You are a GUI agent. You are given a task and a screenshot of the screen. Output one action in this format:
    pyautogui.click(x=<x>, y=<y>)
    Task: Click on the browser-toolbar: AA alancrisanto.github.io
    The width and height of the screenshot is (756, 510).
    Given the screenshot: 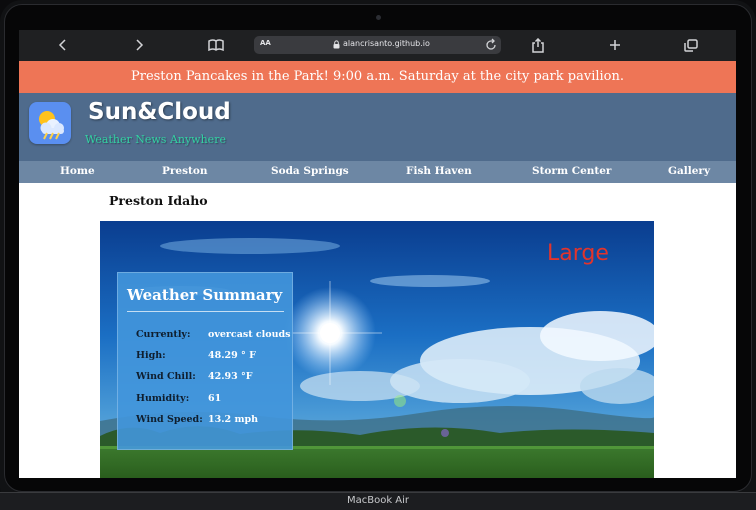 What is the action you would take?
    pyautogui.click(x=377, y=45)
    